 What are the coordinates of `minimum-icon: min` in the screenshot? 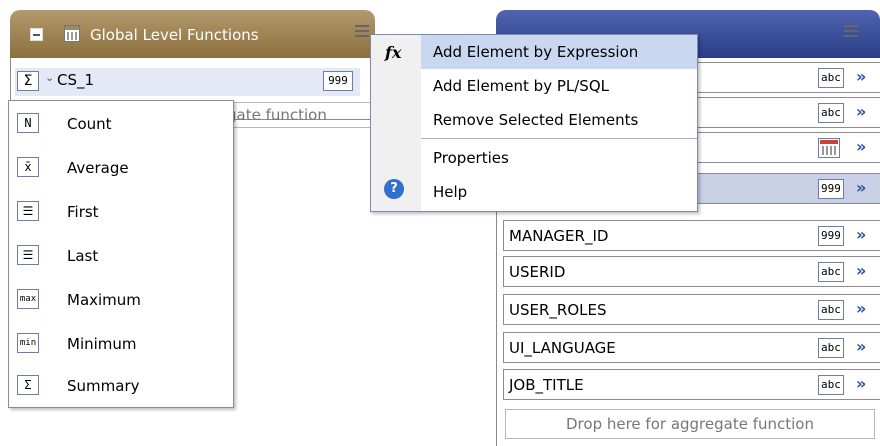 It's located at (28, 343).